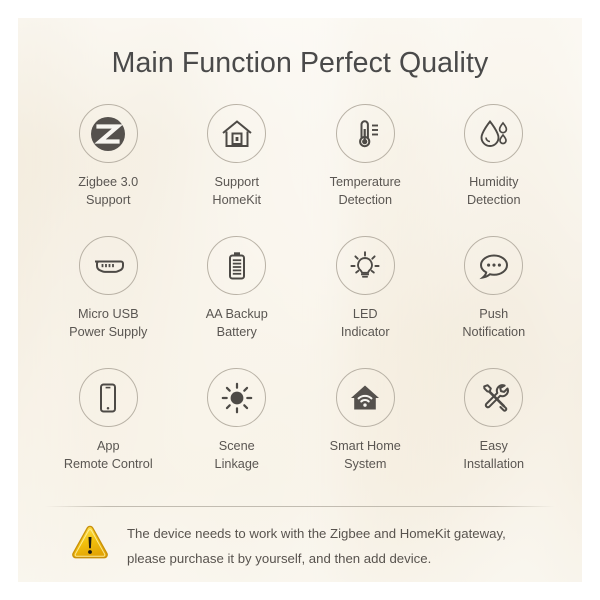  I want to click on micro-usb-port-icon, so click(108, 265).